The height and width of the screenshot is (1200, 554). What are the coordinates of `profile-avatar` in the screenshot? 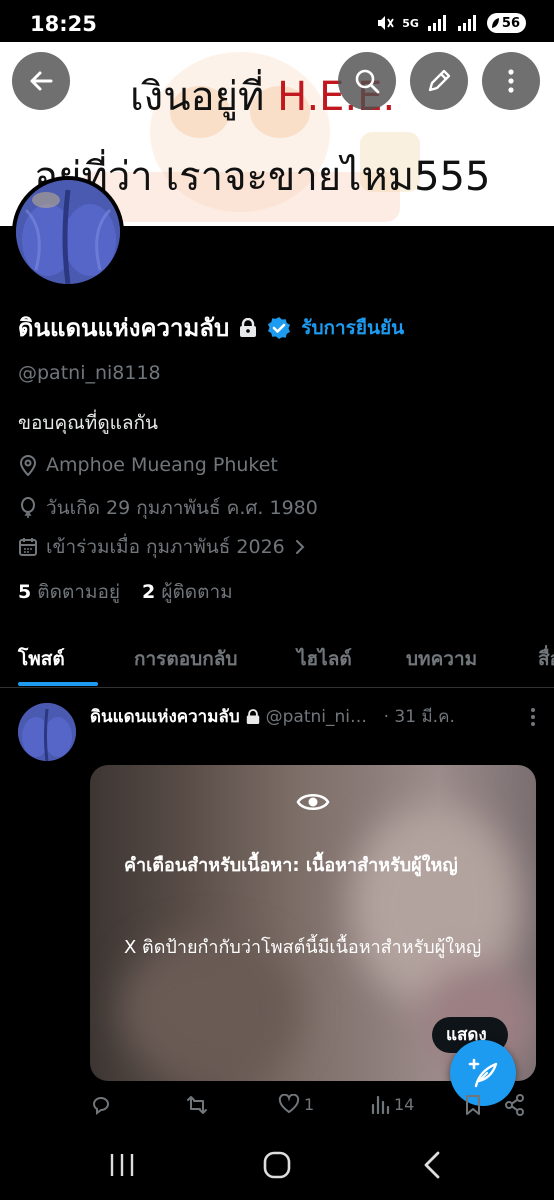 It's located at (68, 232).